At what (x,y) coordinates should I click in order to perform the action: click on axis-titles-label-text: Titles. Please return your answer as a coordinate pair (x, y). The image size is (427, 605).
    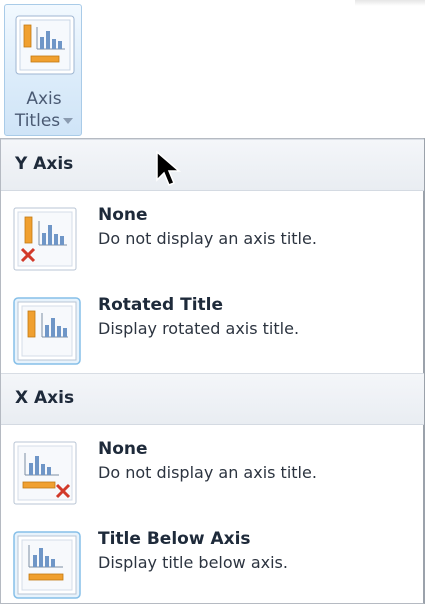
    Looking at the image, I should click on (37, 121).